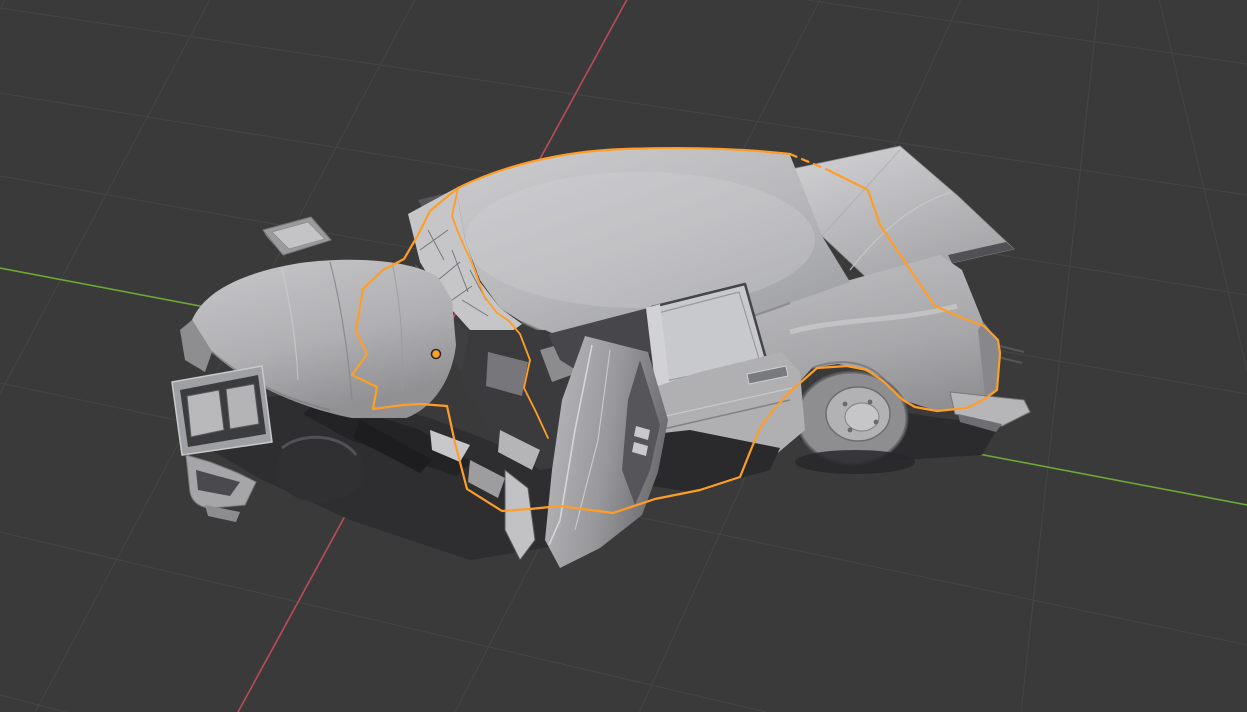 The width and height of the screenshot is (1247, 712). I want to click on object-origin-marker, so click(436, 354).